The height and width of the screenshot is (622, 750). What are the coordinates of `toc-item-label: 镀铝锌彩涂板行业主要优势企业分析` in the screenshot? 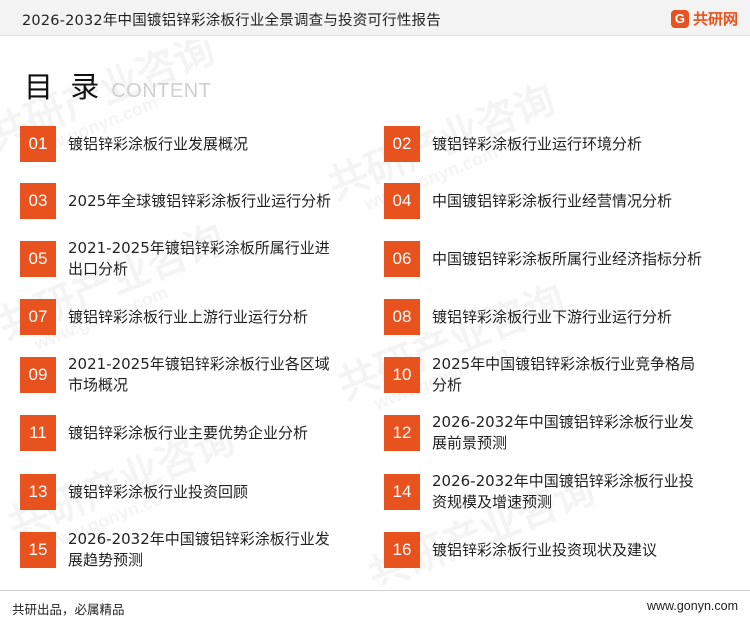 It's located at (188, 432).